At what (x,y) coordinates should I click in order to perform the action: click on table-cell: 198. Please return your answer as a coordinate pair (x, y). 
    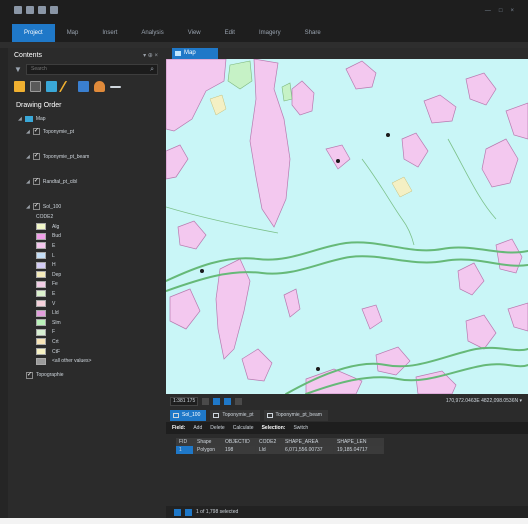
    Looking at the image, I should click on (239, 450).